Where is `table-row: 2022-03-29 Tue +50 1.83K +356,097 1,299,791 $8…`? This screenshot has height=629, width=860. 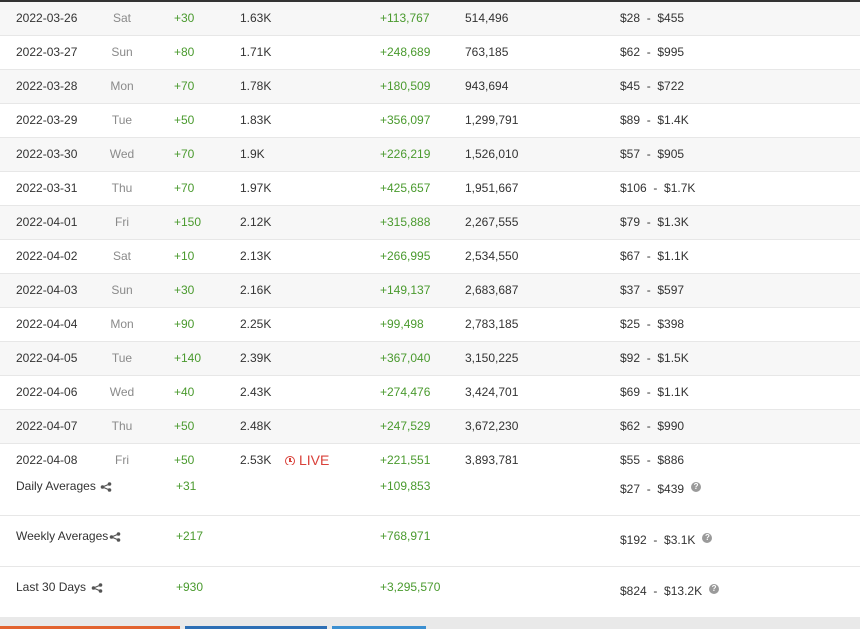 table-row: 2022-03-29 Tue +50 1.83K +356,097 1,299,791 $8… is located at coordinates (430, 121).